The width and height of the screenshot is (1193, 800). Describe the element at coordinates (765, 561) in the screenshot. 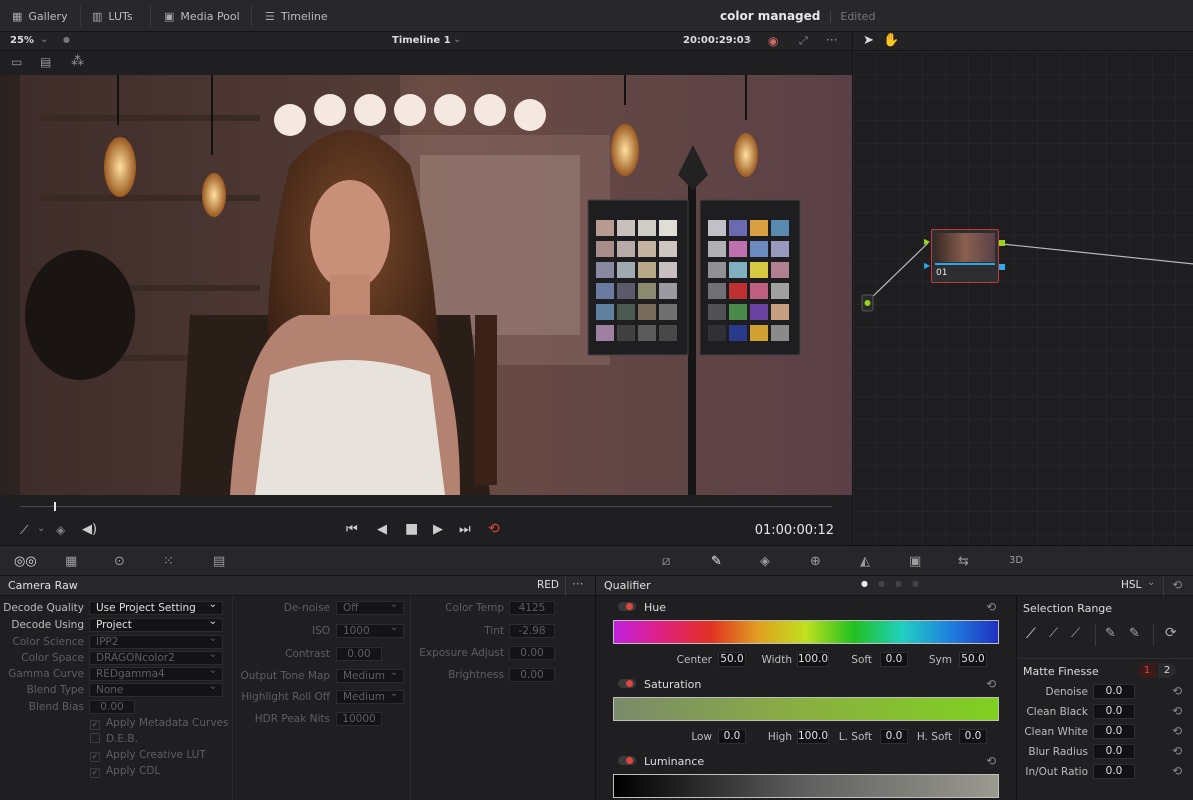

I see `window-icon: ◈` at that location.